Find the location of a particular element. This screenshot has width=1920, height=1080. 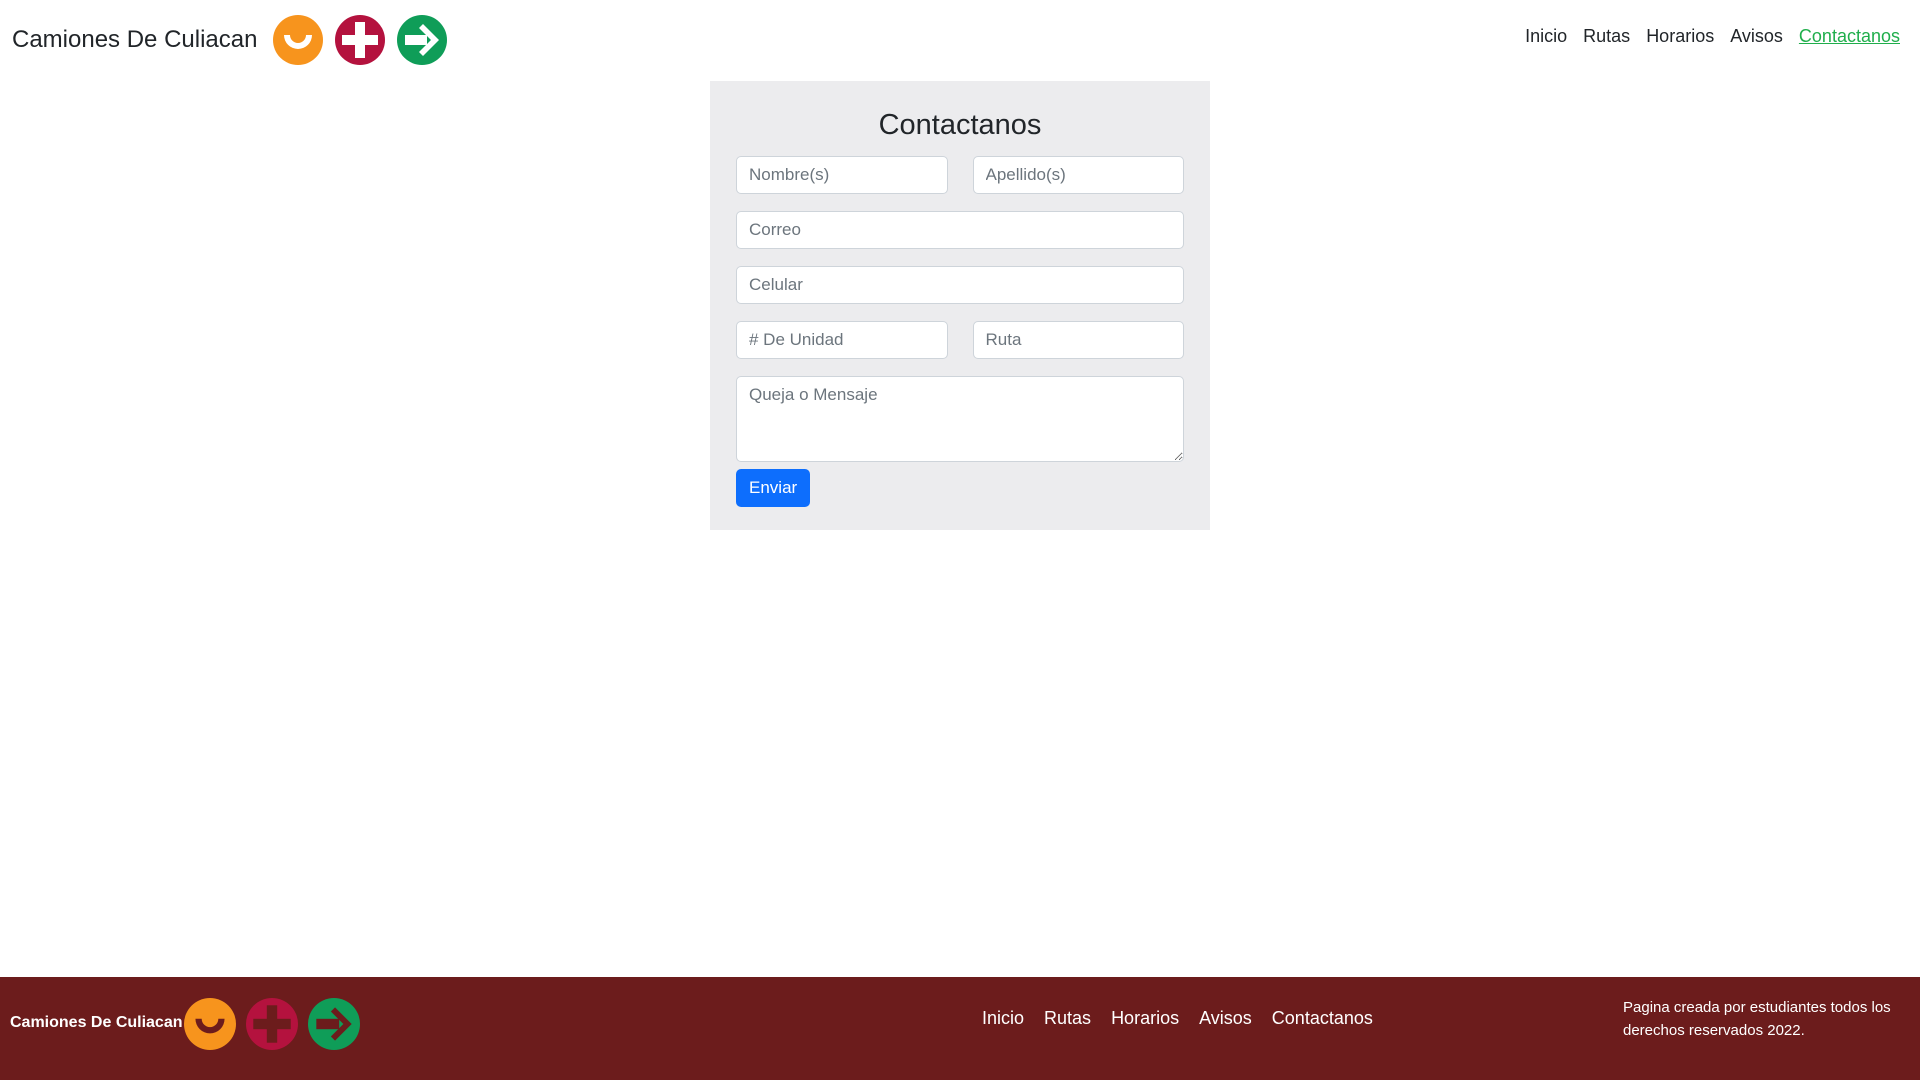

nav-link-avisos: Avisos is located at coordinates (1756, 36).